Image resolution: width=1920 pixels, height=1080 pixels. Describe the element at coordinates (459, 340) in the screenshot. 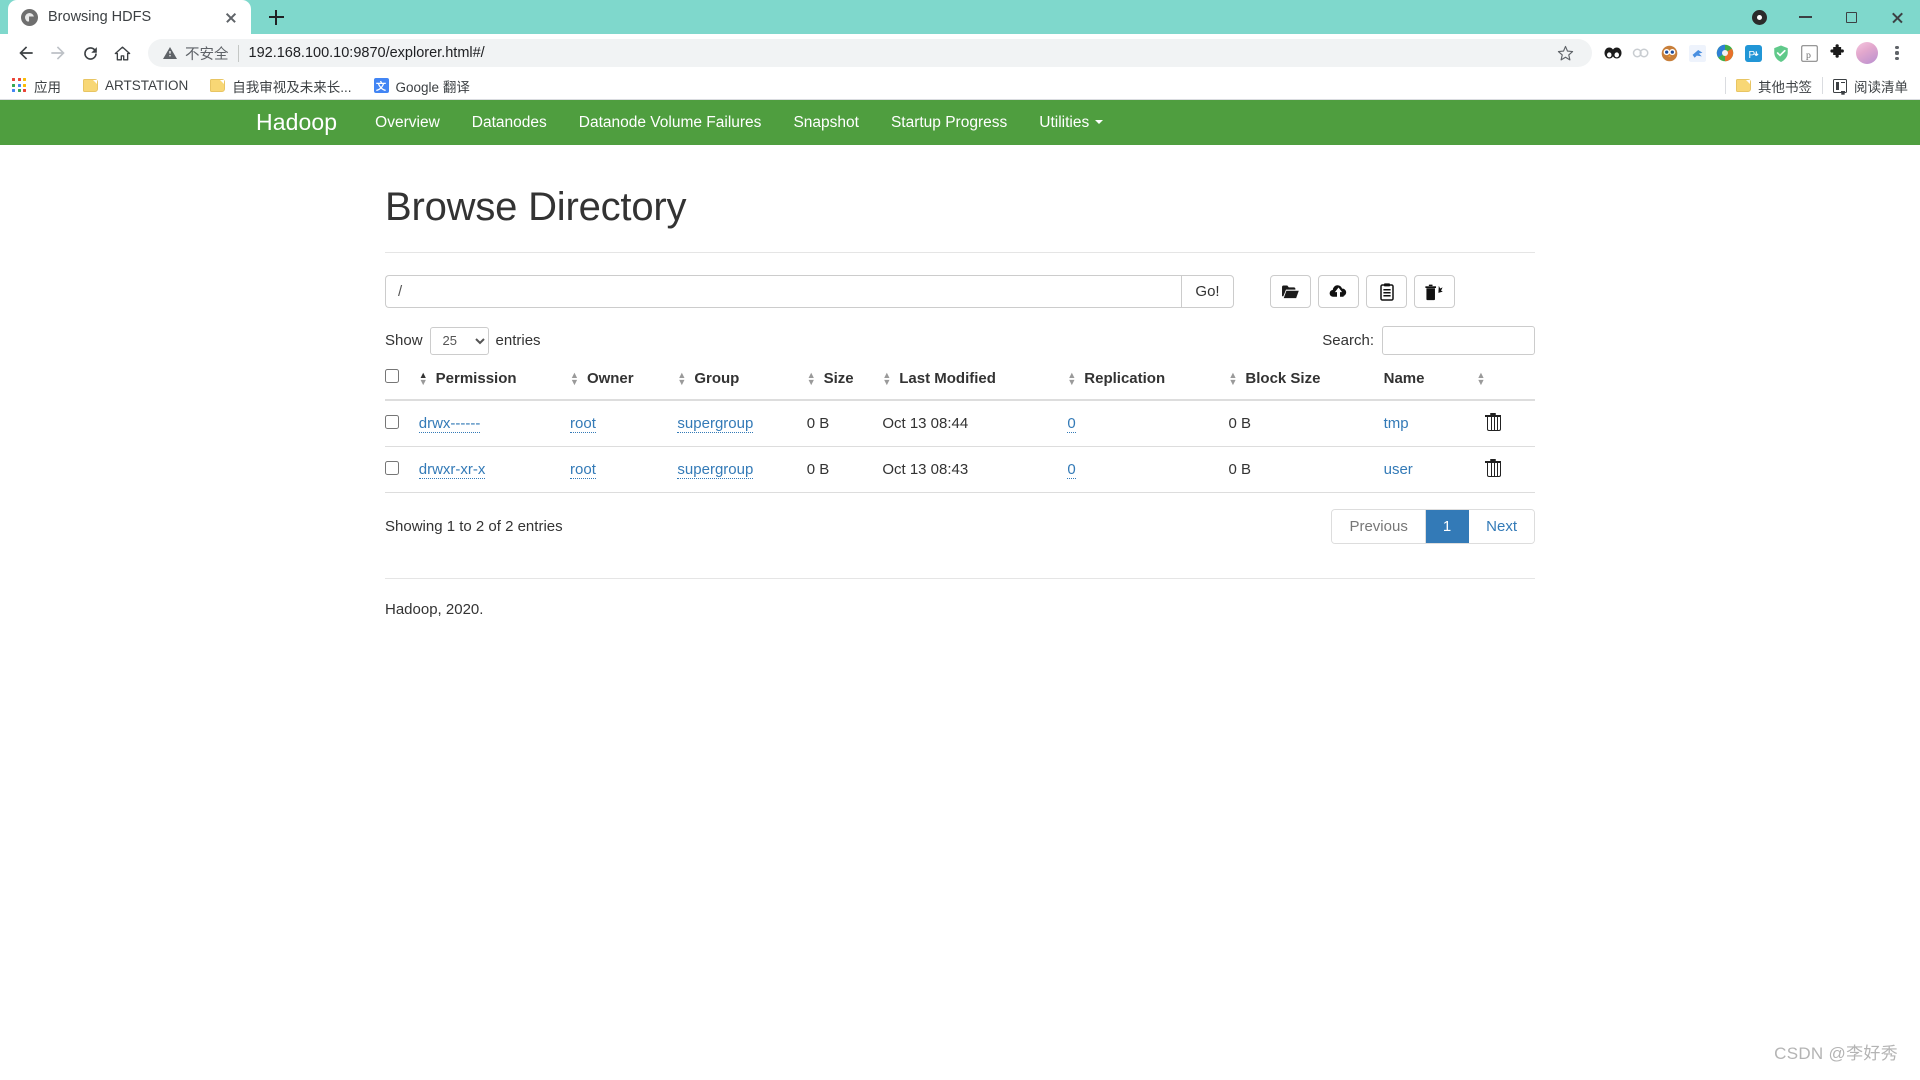

I see `entries-select: 25 50 100` at that location.